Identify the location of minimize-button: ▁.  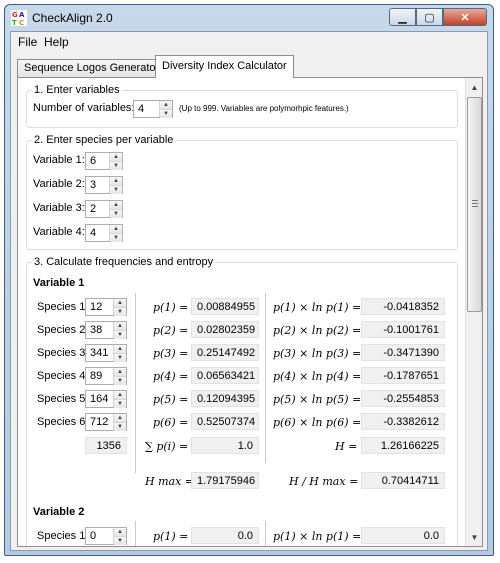
(402, 17).